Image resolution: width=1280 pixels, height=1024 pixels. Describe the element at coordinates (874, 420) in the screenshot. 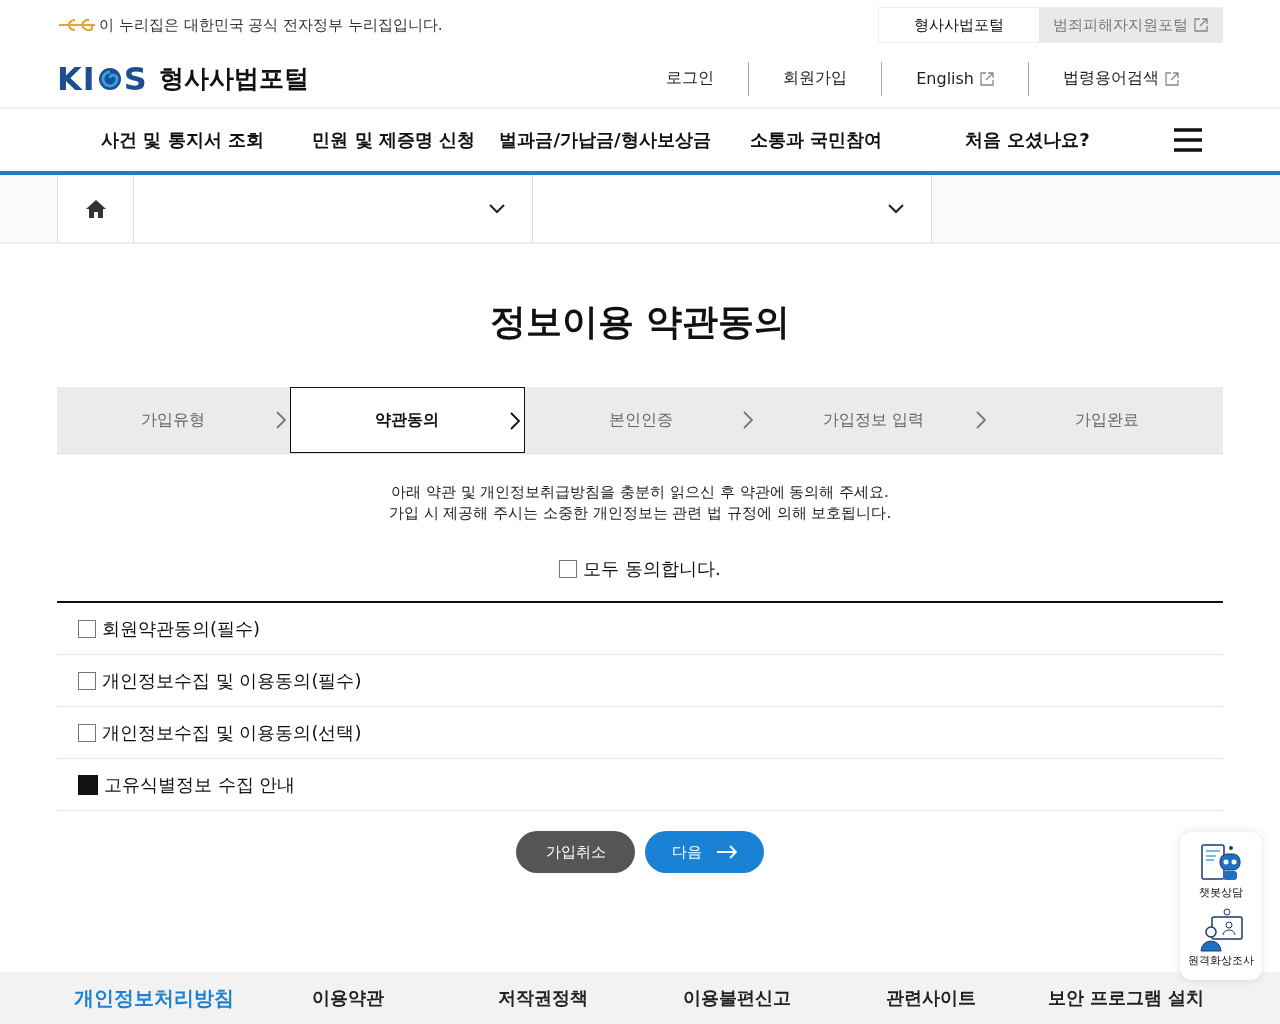

I see `step-label: 가입정보 입력` at that location.